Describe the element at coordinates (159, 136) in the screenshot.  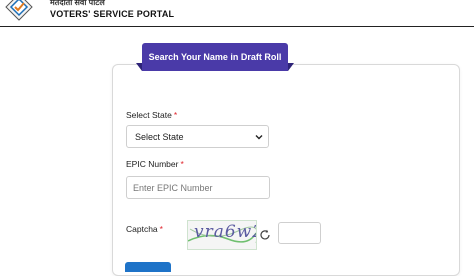
I see `state-select-value: Select State` at that location.